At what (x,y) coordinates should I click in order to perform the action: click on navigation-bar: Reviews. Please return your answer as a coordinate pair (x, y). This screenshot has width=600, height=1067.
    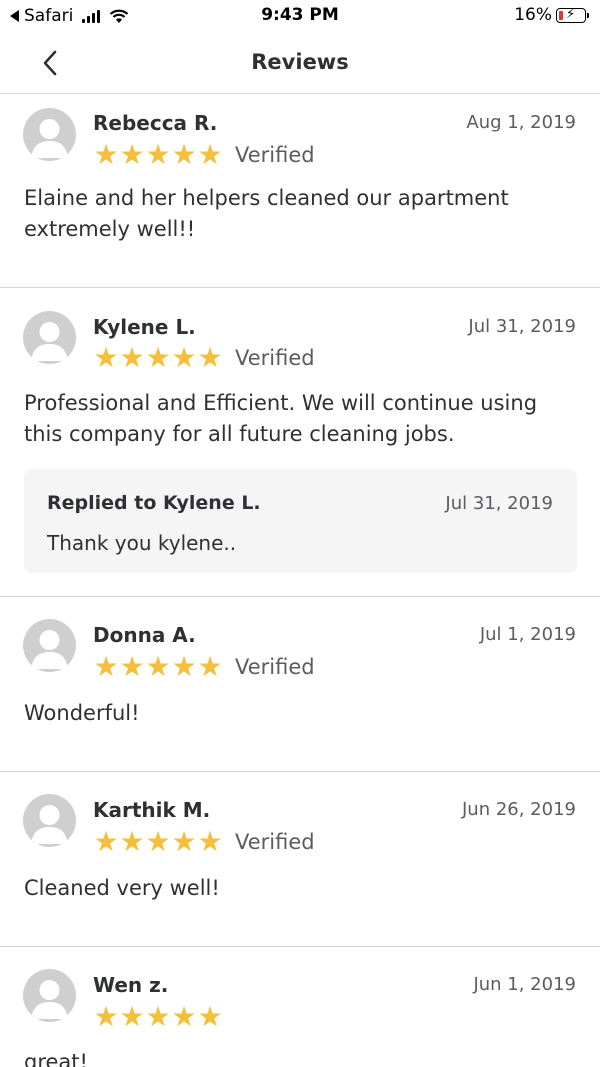
    Looking at the image, I should click on (300, 63).